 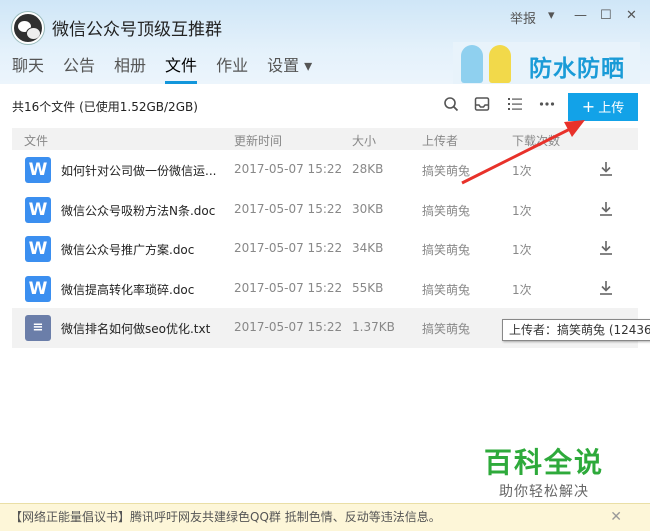 I want to click on tab-homework: 作业, so click(x=232, y=68).